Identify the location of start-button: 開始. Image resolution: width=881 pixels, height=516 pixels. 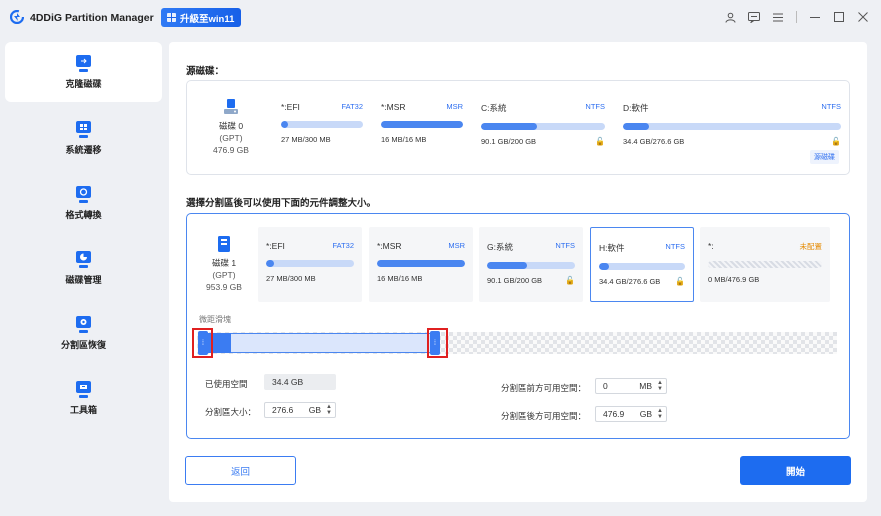
(795, 470).